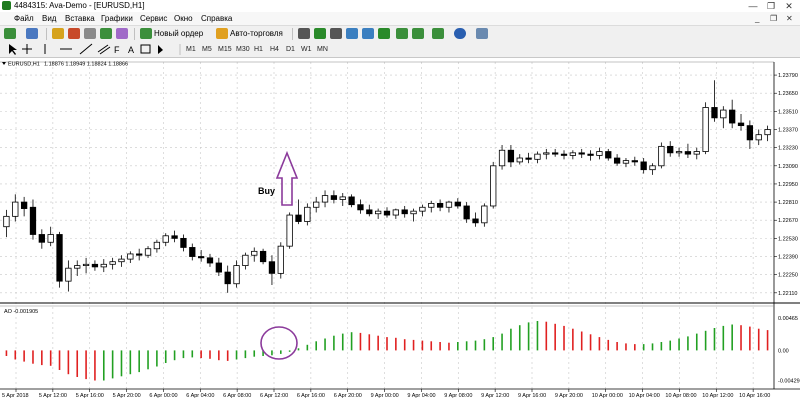  I want to click on zoom-in-icon, so click(352, 33).